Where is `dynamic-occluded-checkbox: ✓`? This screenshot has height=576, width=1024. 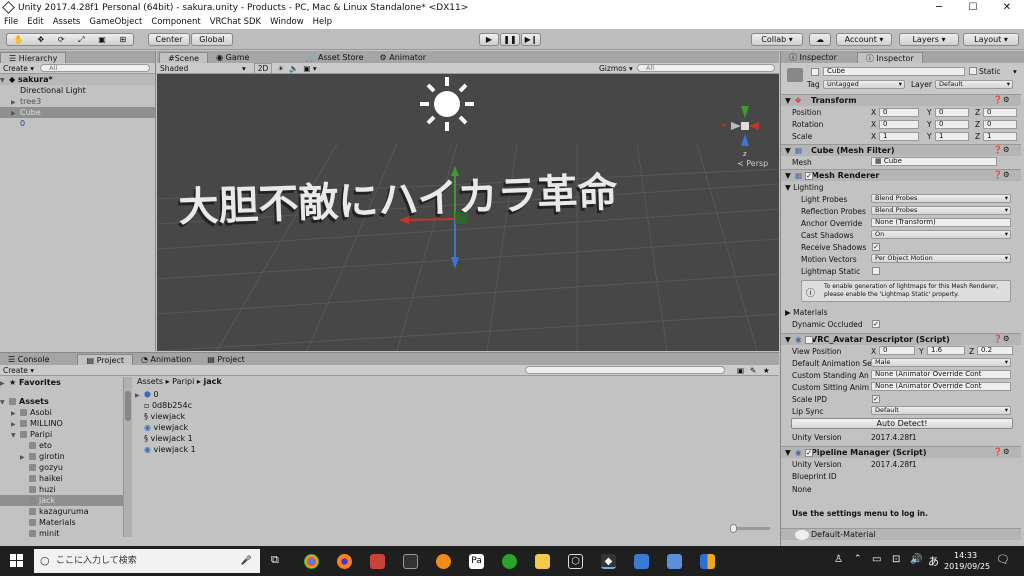
dynamic-occluded-checkbox: ✓ is located at coordinates (876, 324).